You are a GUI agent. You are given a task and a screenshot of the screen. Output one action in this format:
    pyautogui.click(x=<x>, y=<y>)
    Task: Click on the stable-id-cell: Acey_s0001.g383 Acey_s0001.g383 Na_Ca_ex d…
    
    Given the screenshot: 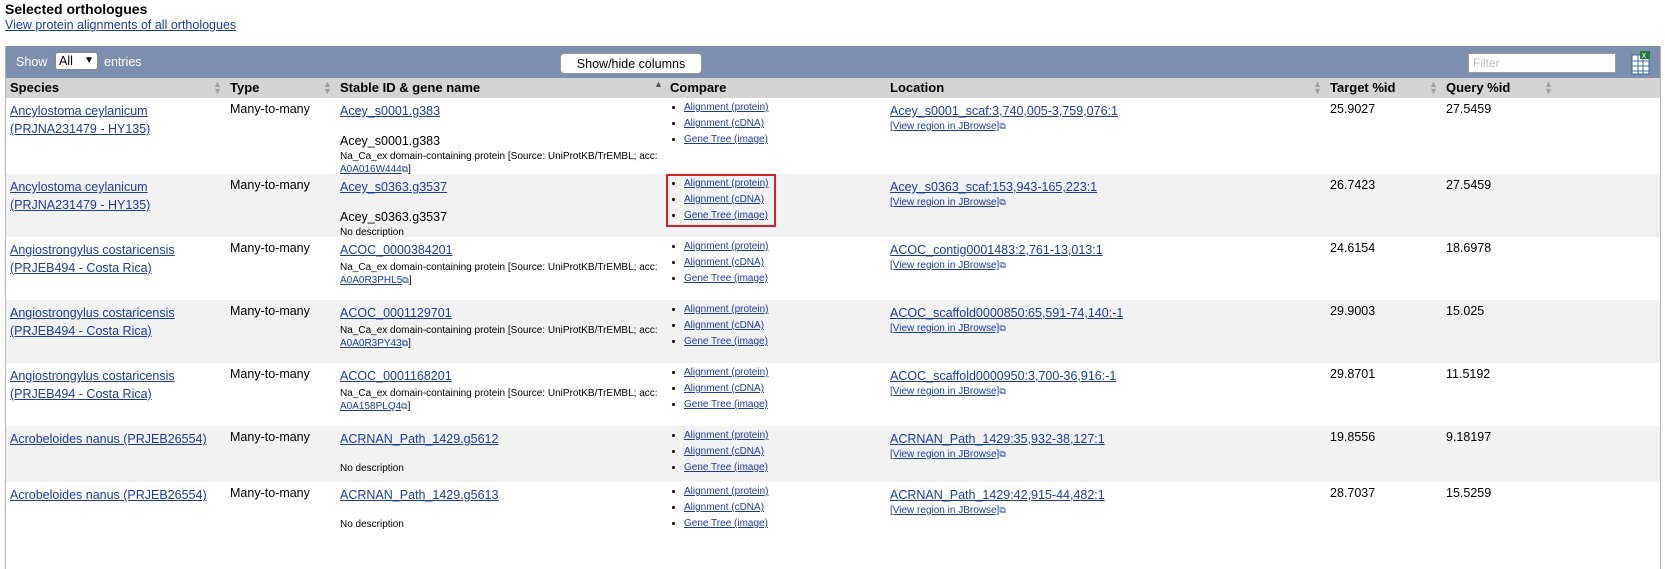 What is the action you would take?
    pyautogui.click(x=505, y=139)
    